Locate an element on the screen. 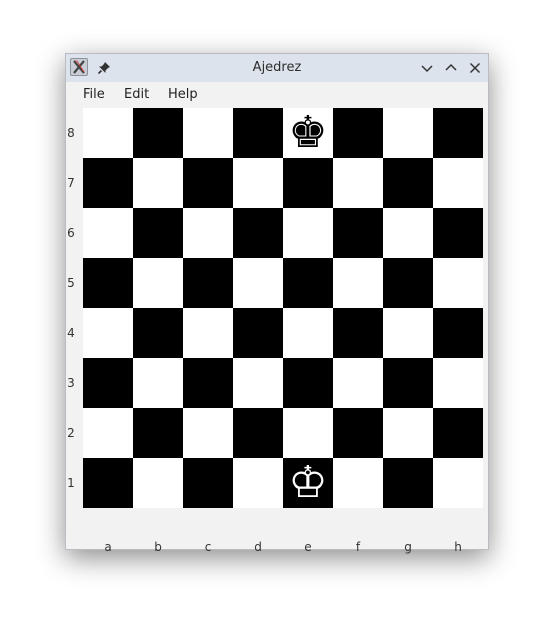 This screenshot has height=628, width=554. square-h4 is located at coordinates (458, 333).